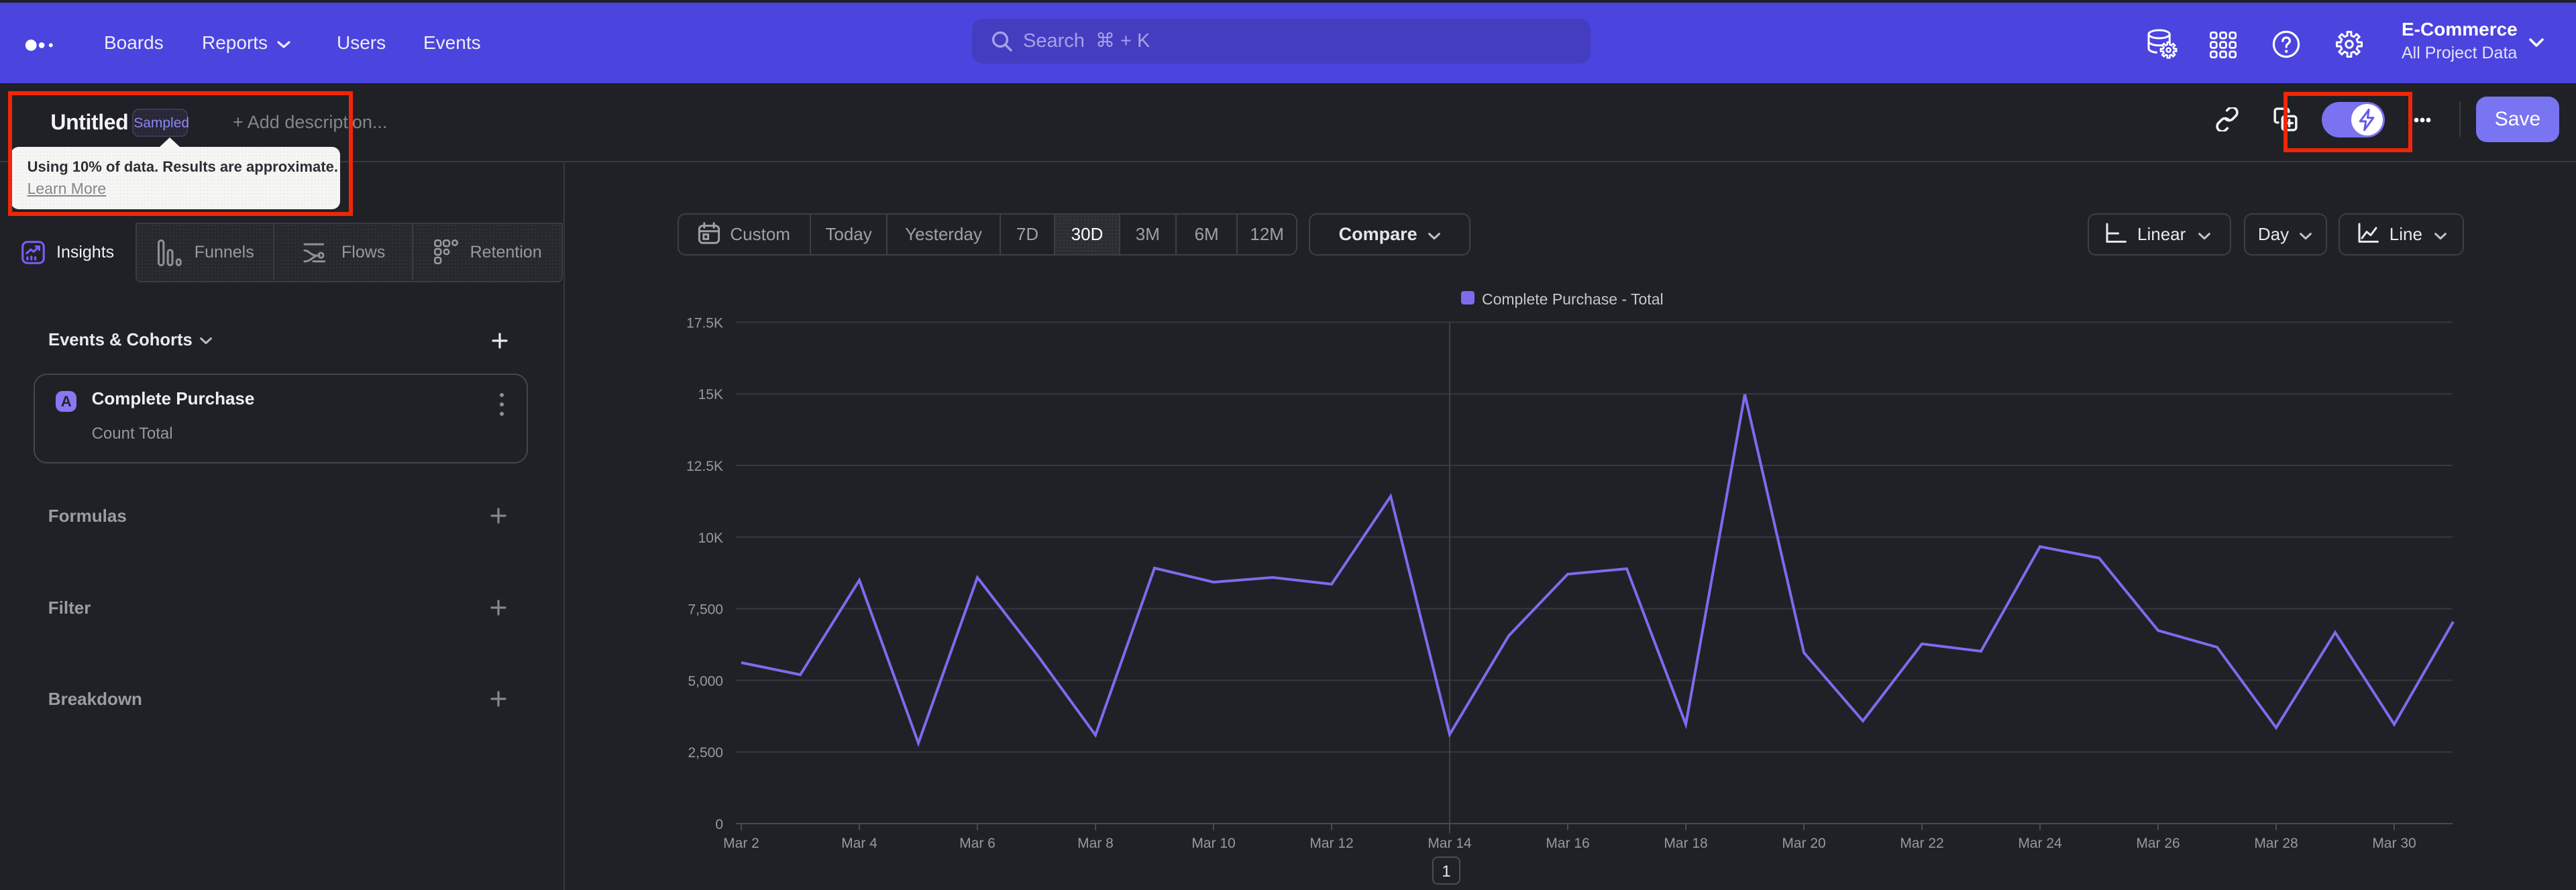 This screenshot has width=2576, height=890. Describe the element at coordinates (705, 681) in the screenshot. I see `svg-text: 5,000` at that location.